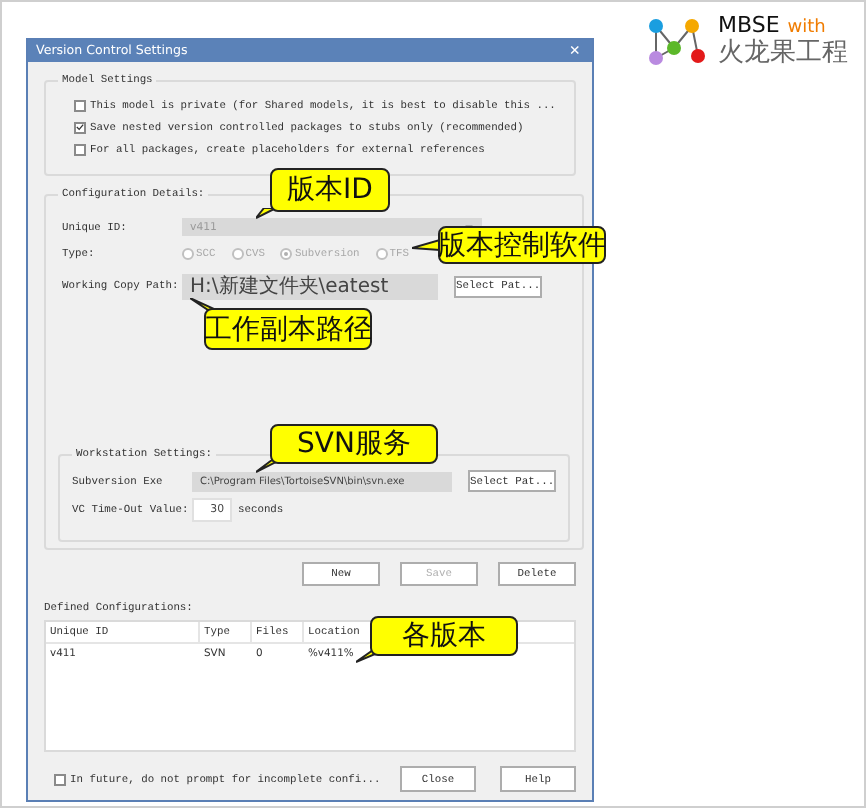  Describe the element at coordinates (676, 41) in the screenshot. I see `logo-icon` at that location.